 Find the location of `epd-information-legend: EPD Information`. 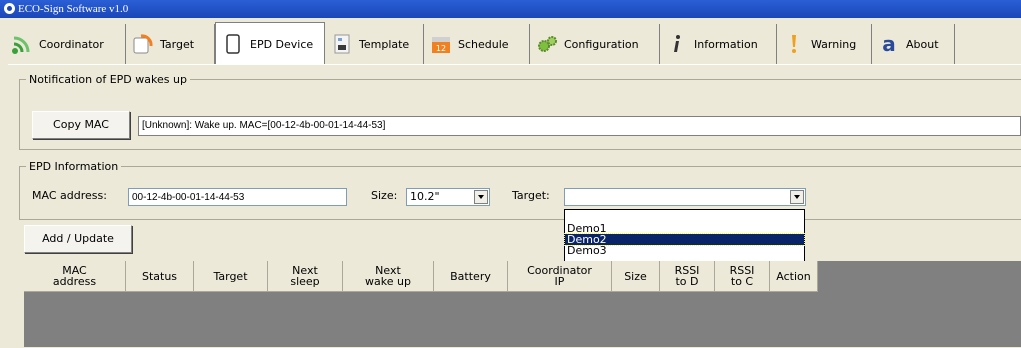

epd-information-legend: EPD Information is located at coordinates (74, 166).